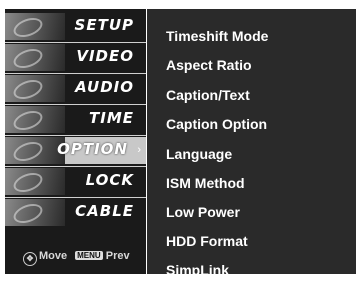 This screenshot has height=297, width=356. Describe the element at coordinates (75, 181) in the screenshot. I see `tab-lock: LOCK` at that location.